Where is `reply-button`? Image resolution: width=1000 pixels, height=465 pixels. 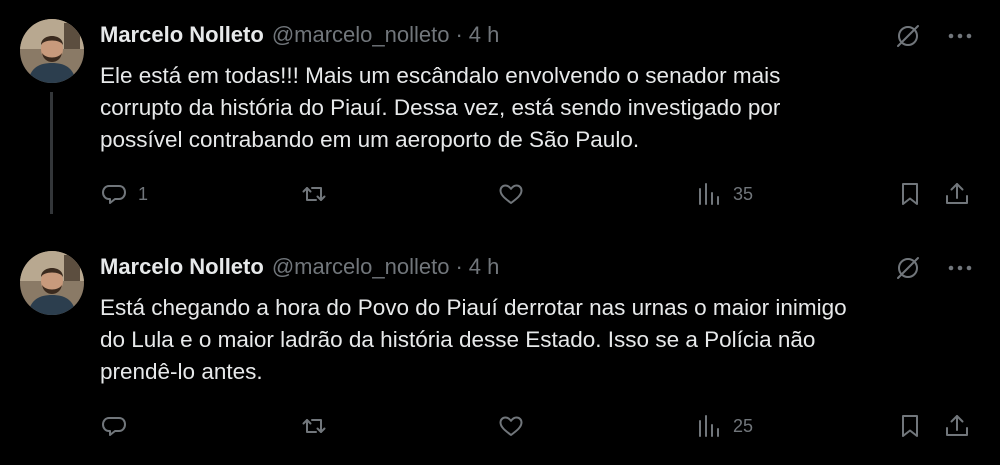
reply-button is located at coordinates (119, 426).